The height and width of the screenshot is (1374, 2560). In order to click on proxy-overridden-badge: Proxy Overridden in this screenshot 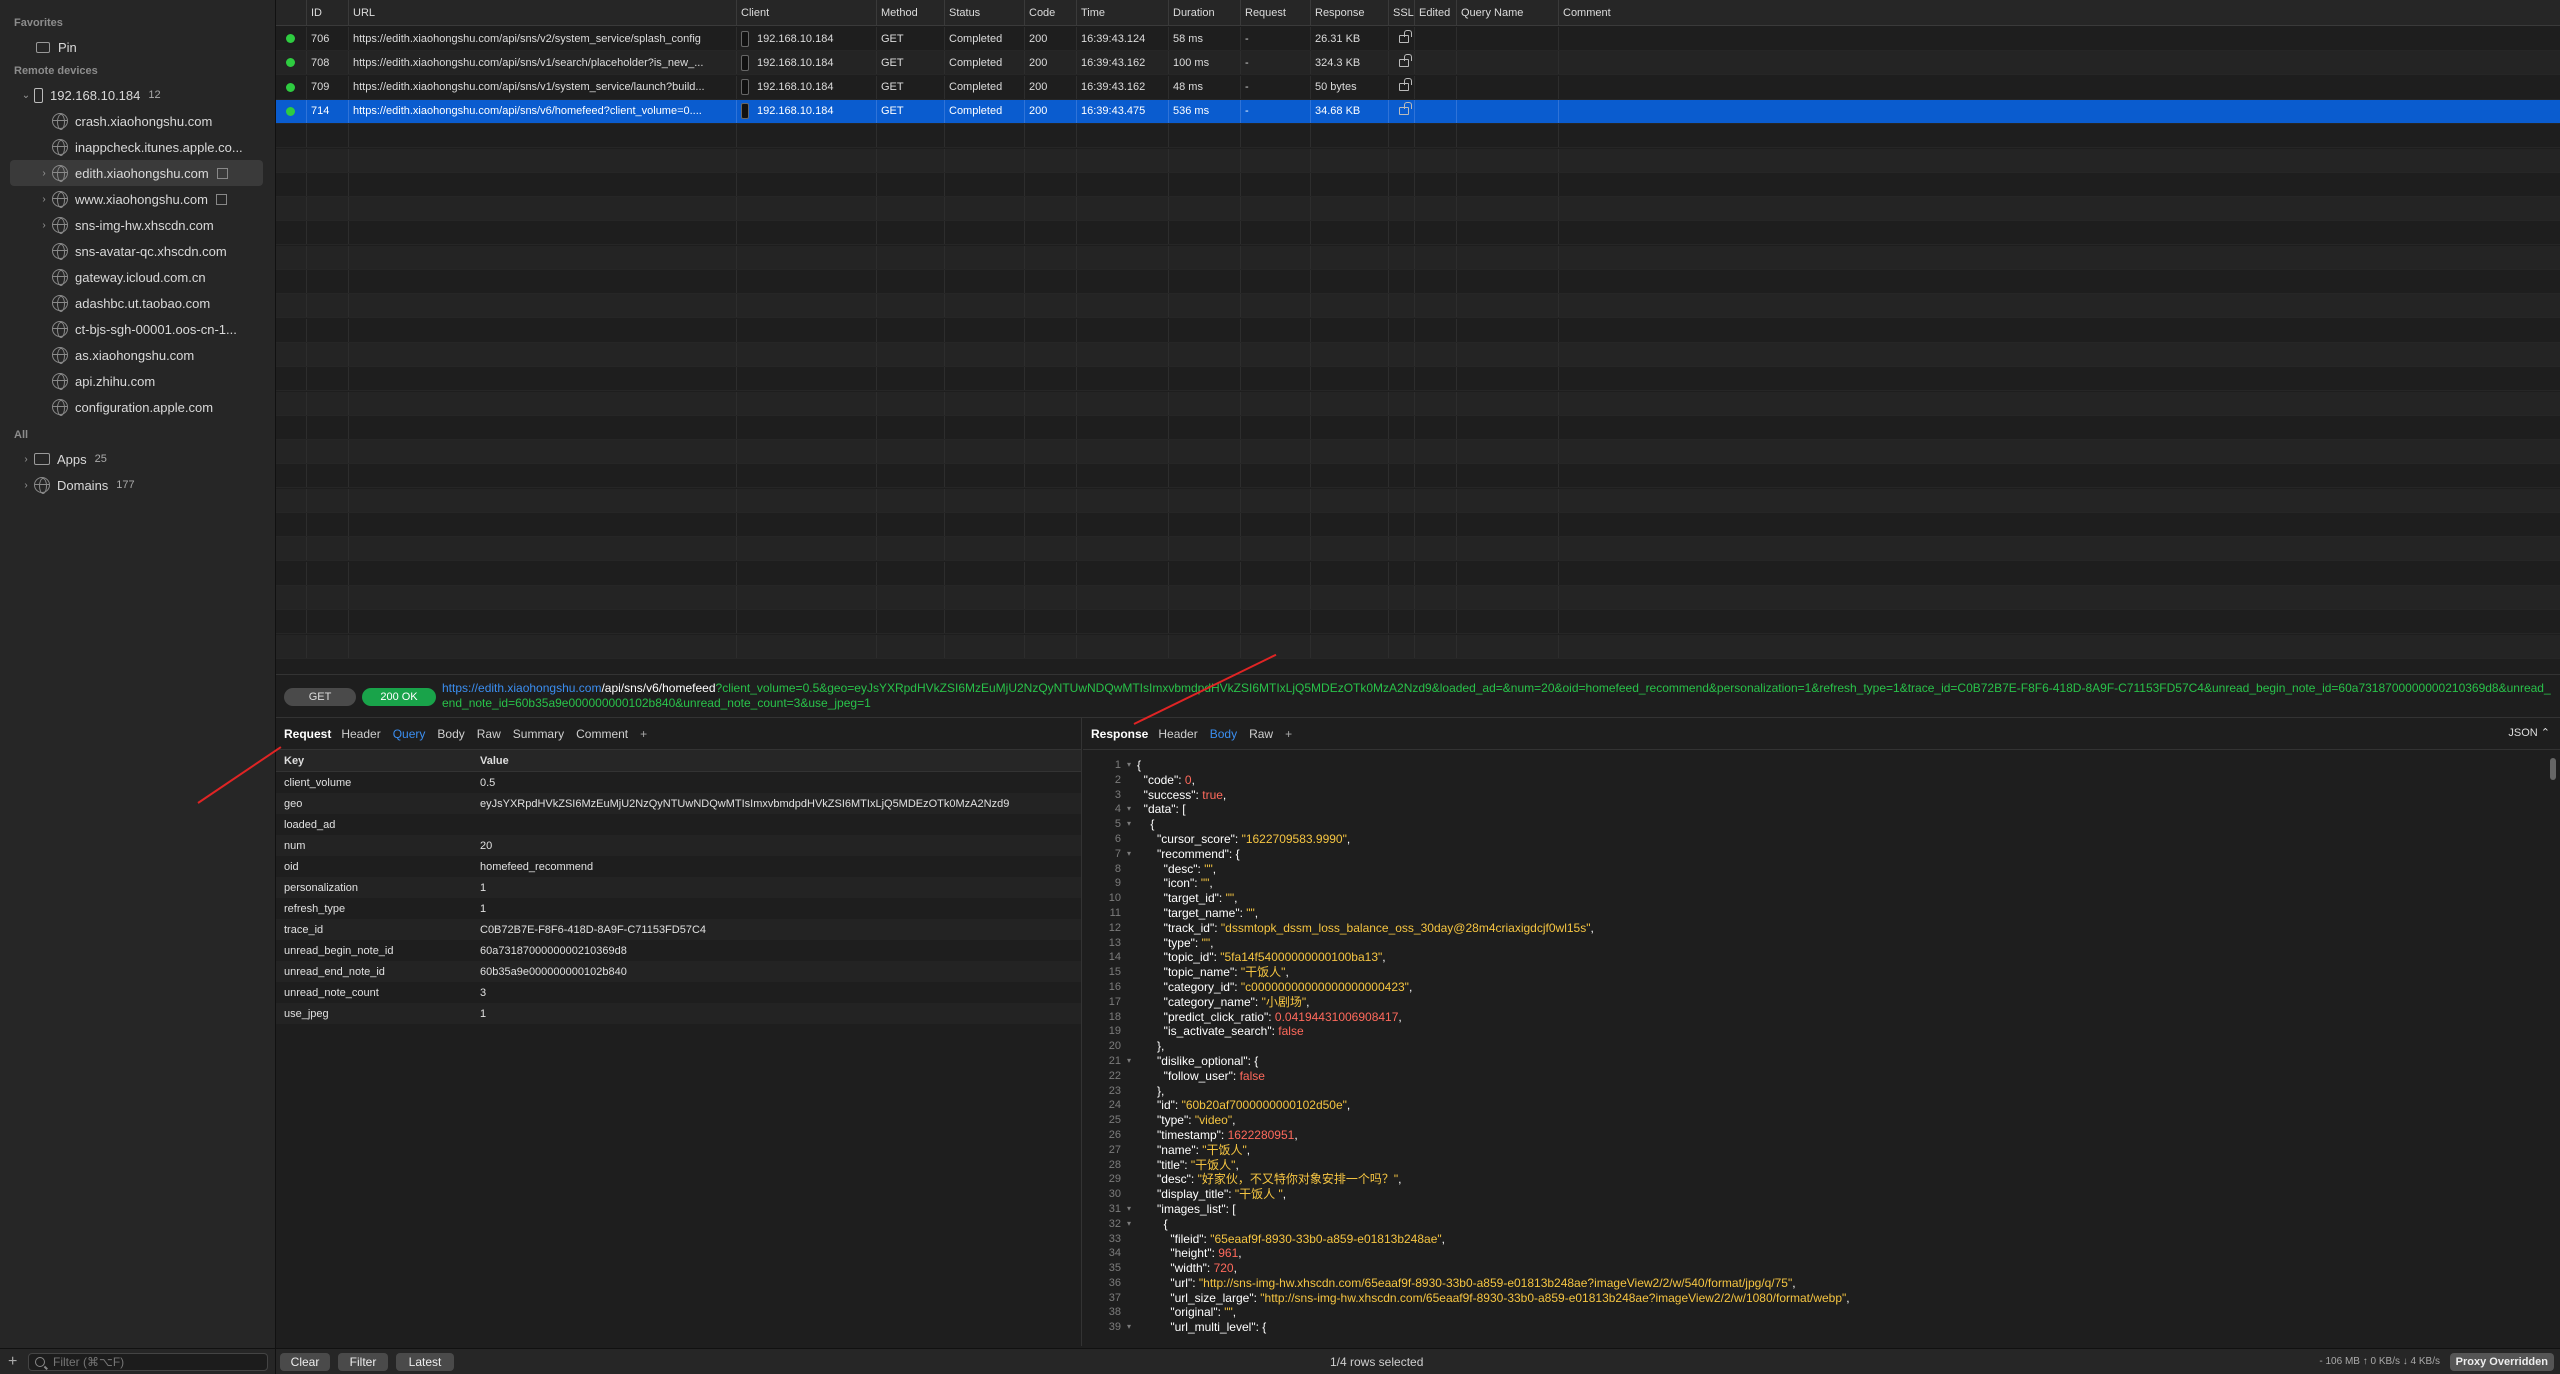, I will do `click(2501, 1362)`.